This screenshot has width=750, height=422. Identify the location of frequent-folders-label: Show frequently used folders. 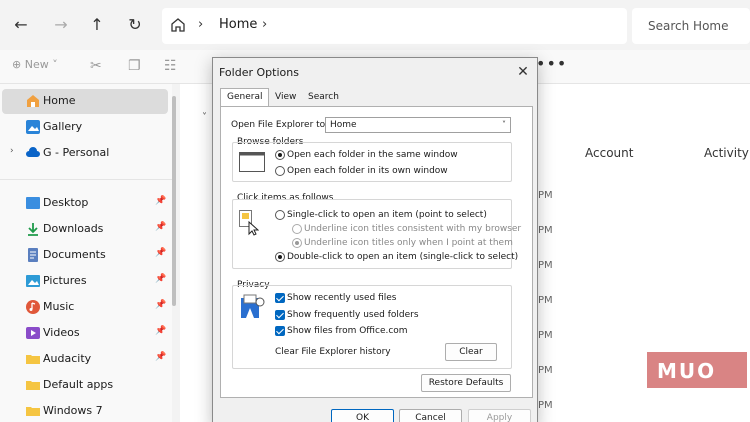
(353, 315).